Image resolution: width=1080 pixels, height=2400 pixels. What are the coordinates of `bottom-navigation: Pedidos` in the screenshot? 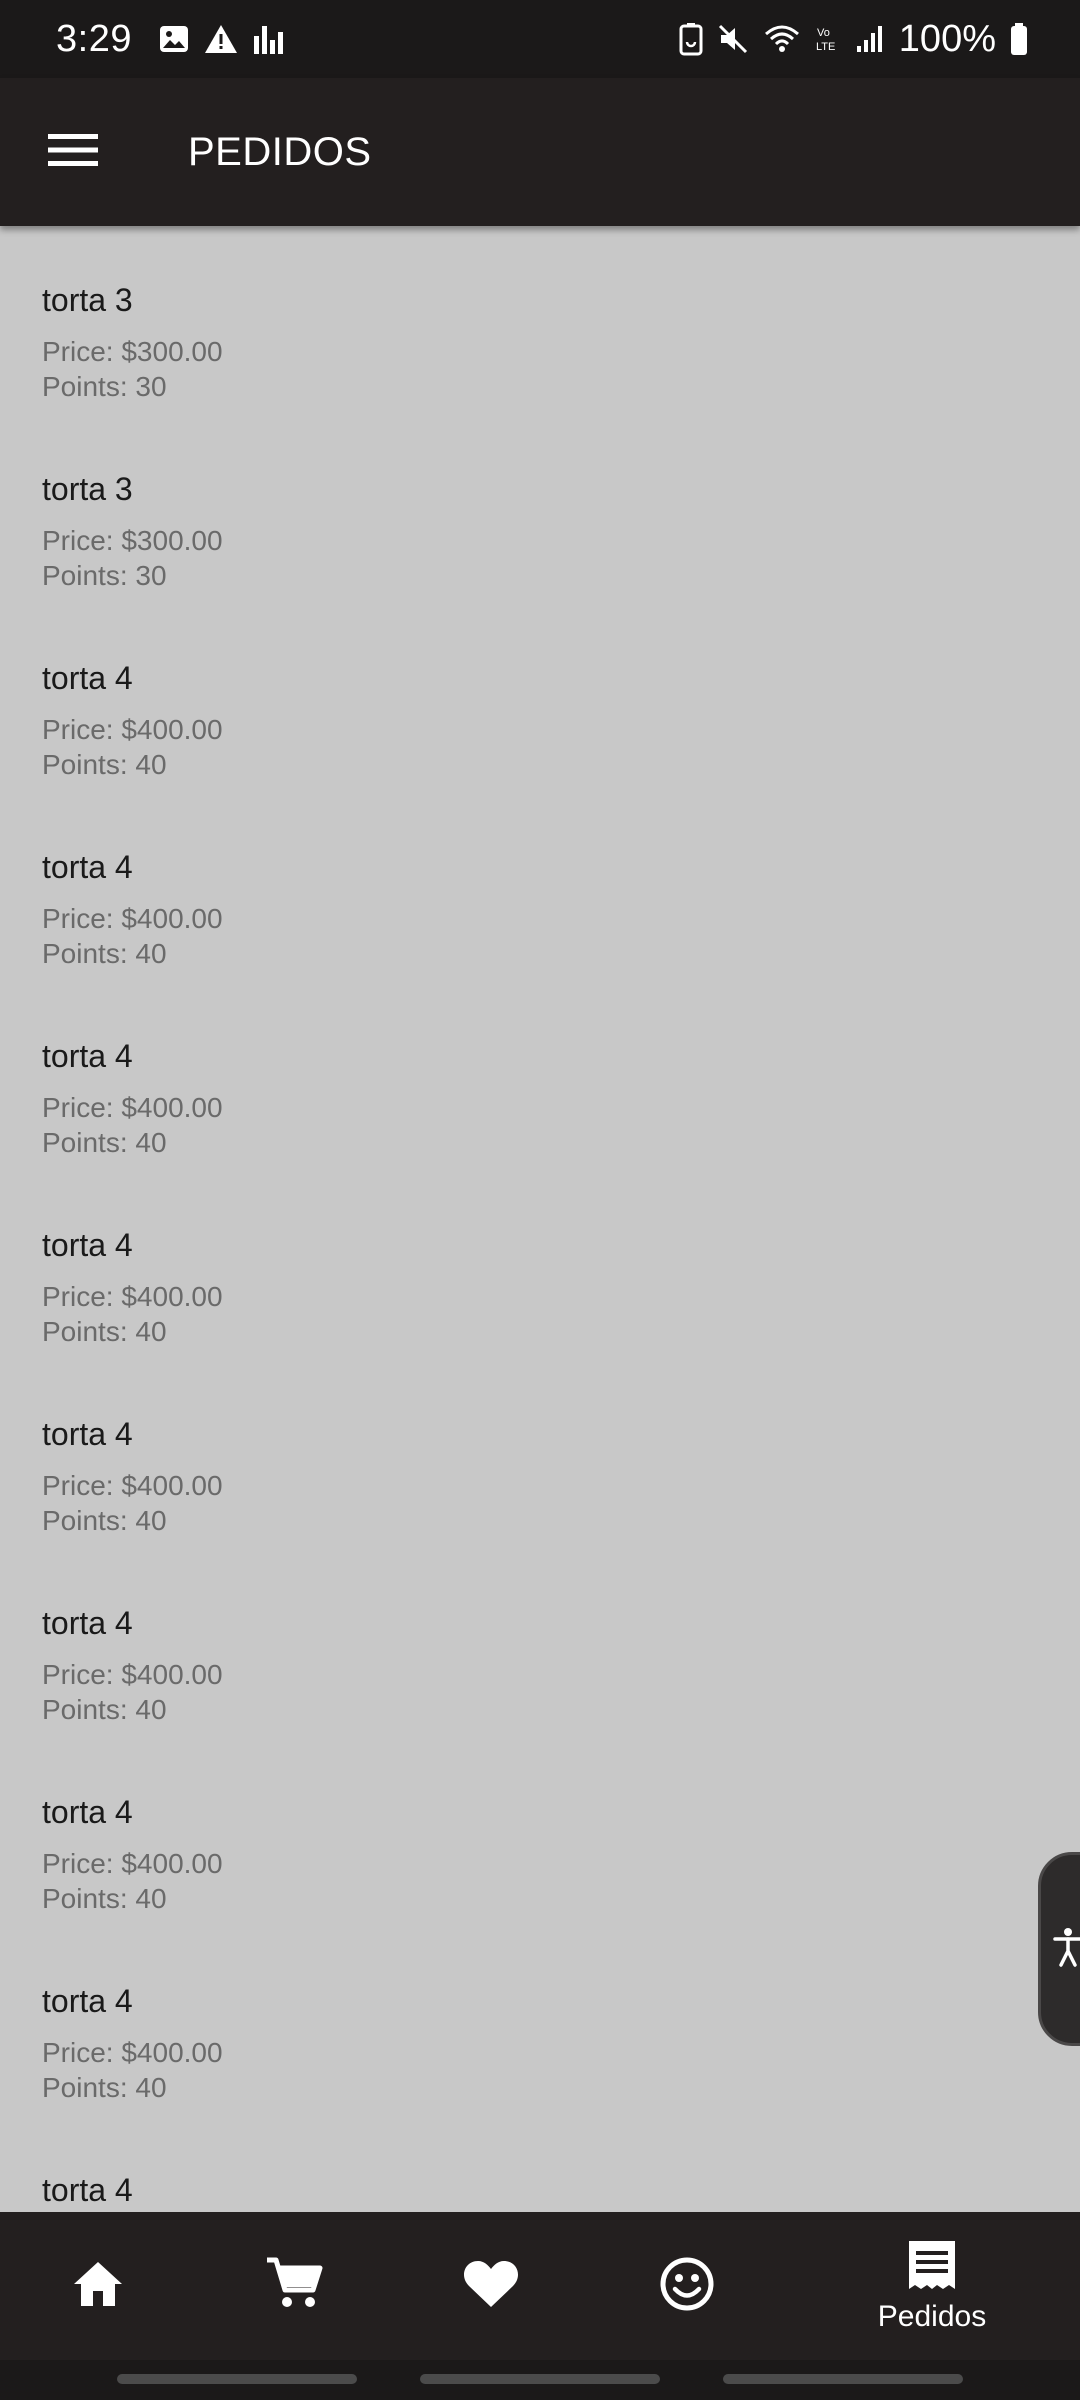 It's located at (540, 2286).